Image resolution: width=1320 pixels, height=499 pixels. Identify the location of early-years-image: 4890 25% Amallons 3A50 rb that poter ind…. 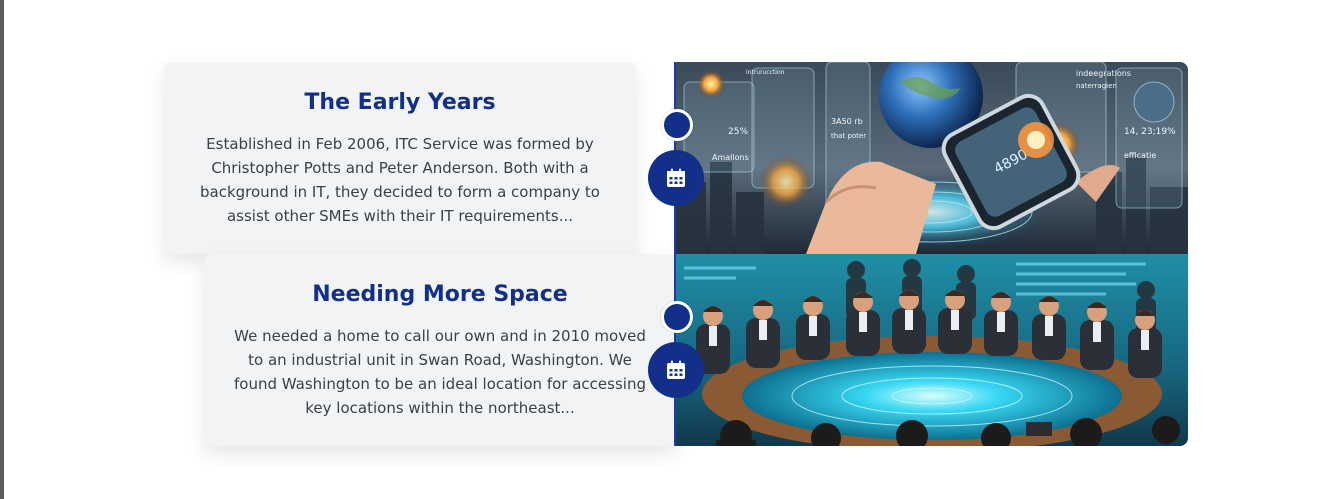
(932, 158).